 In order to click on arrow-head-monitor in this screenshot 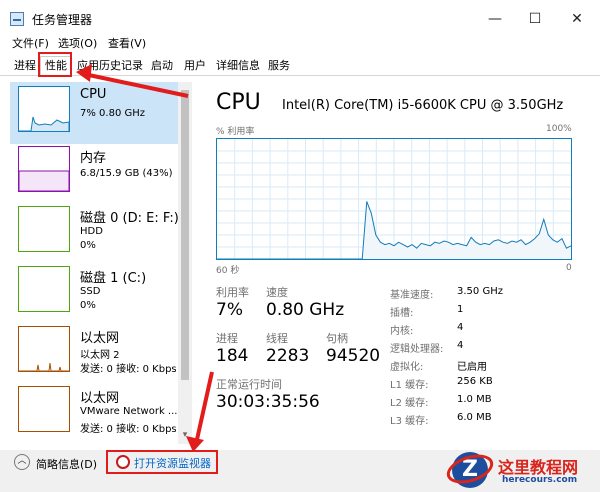, I will do `click(195, 444)`.